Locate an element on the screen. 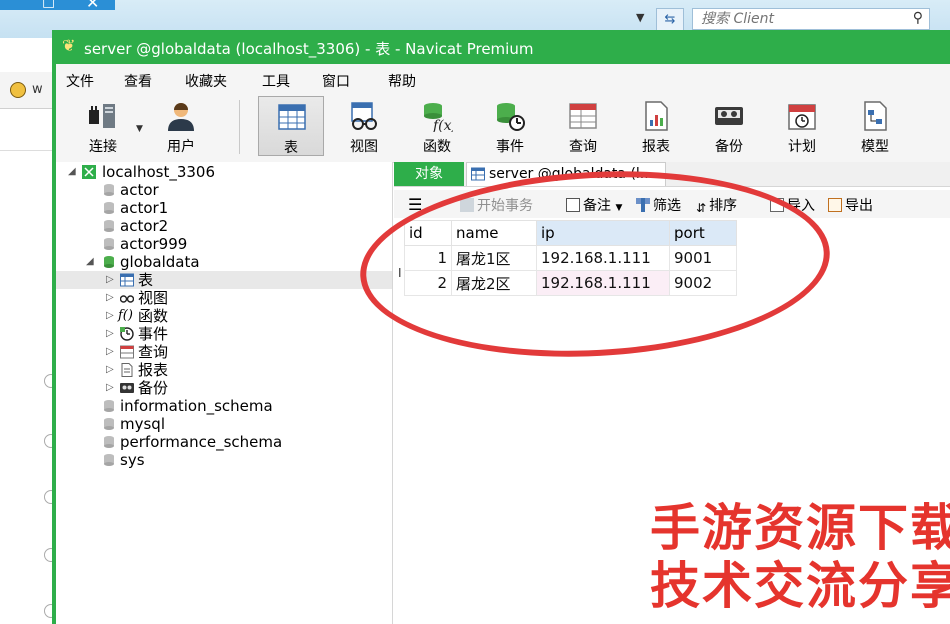 Image resolution: width=950 pixels, height=624 pixels. column-header-id: id is located at coordinates (428, 233).